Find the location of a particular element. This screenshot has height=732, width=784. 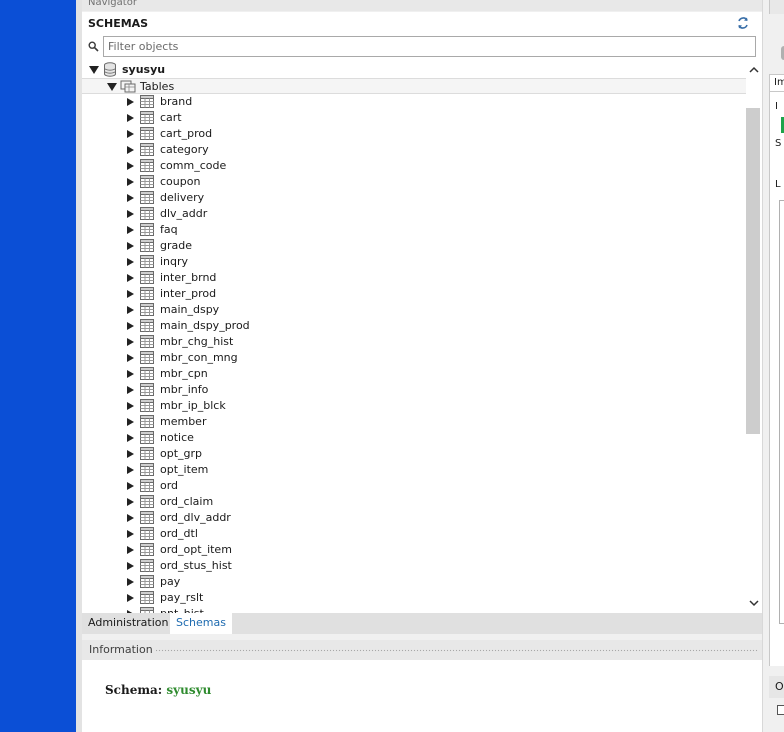

table-row: pay_rslt is located at coordinates (414, 598).